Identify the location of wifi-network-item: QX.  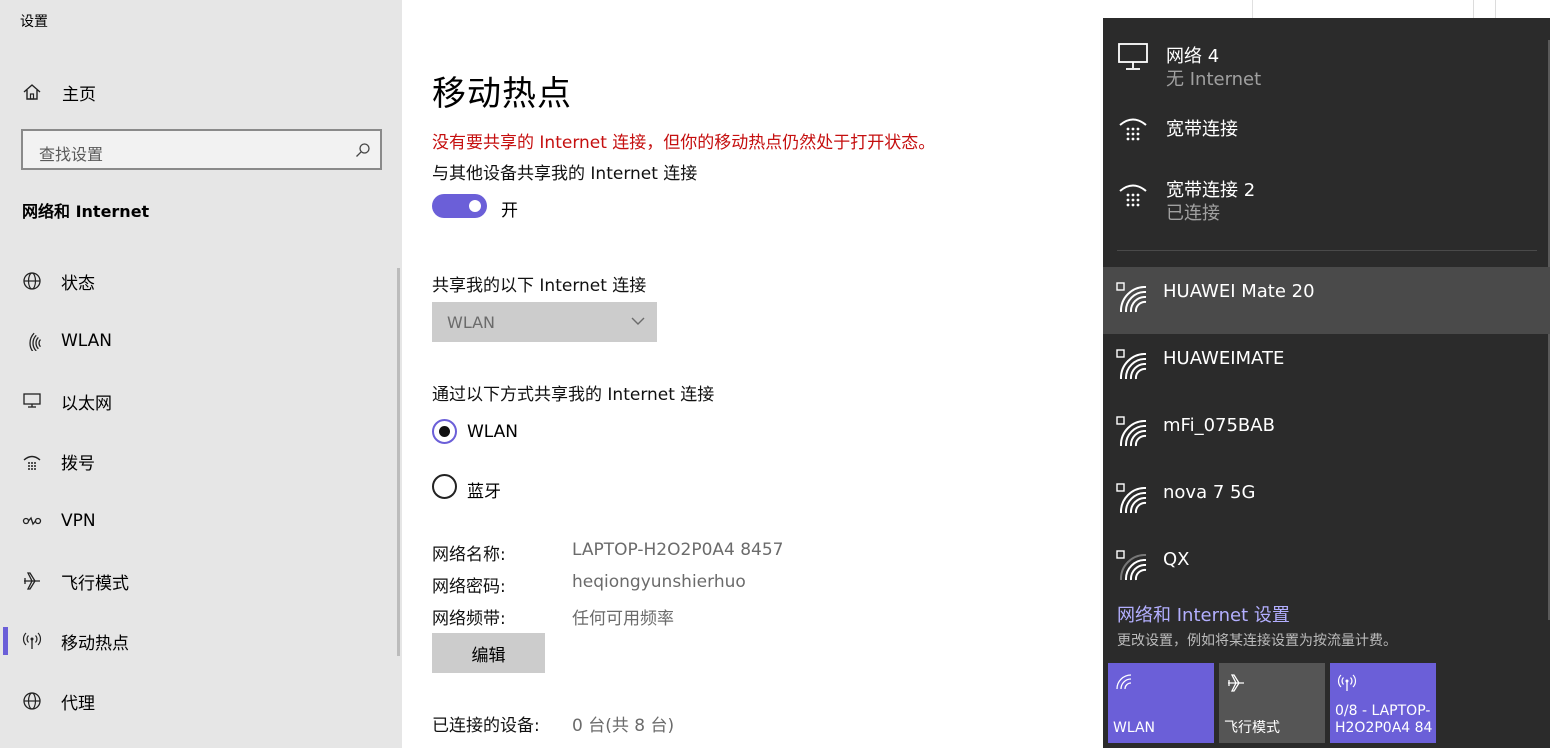
(1326, 568).